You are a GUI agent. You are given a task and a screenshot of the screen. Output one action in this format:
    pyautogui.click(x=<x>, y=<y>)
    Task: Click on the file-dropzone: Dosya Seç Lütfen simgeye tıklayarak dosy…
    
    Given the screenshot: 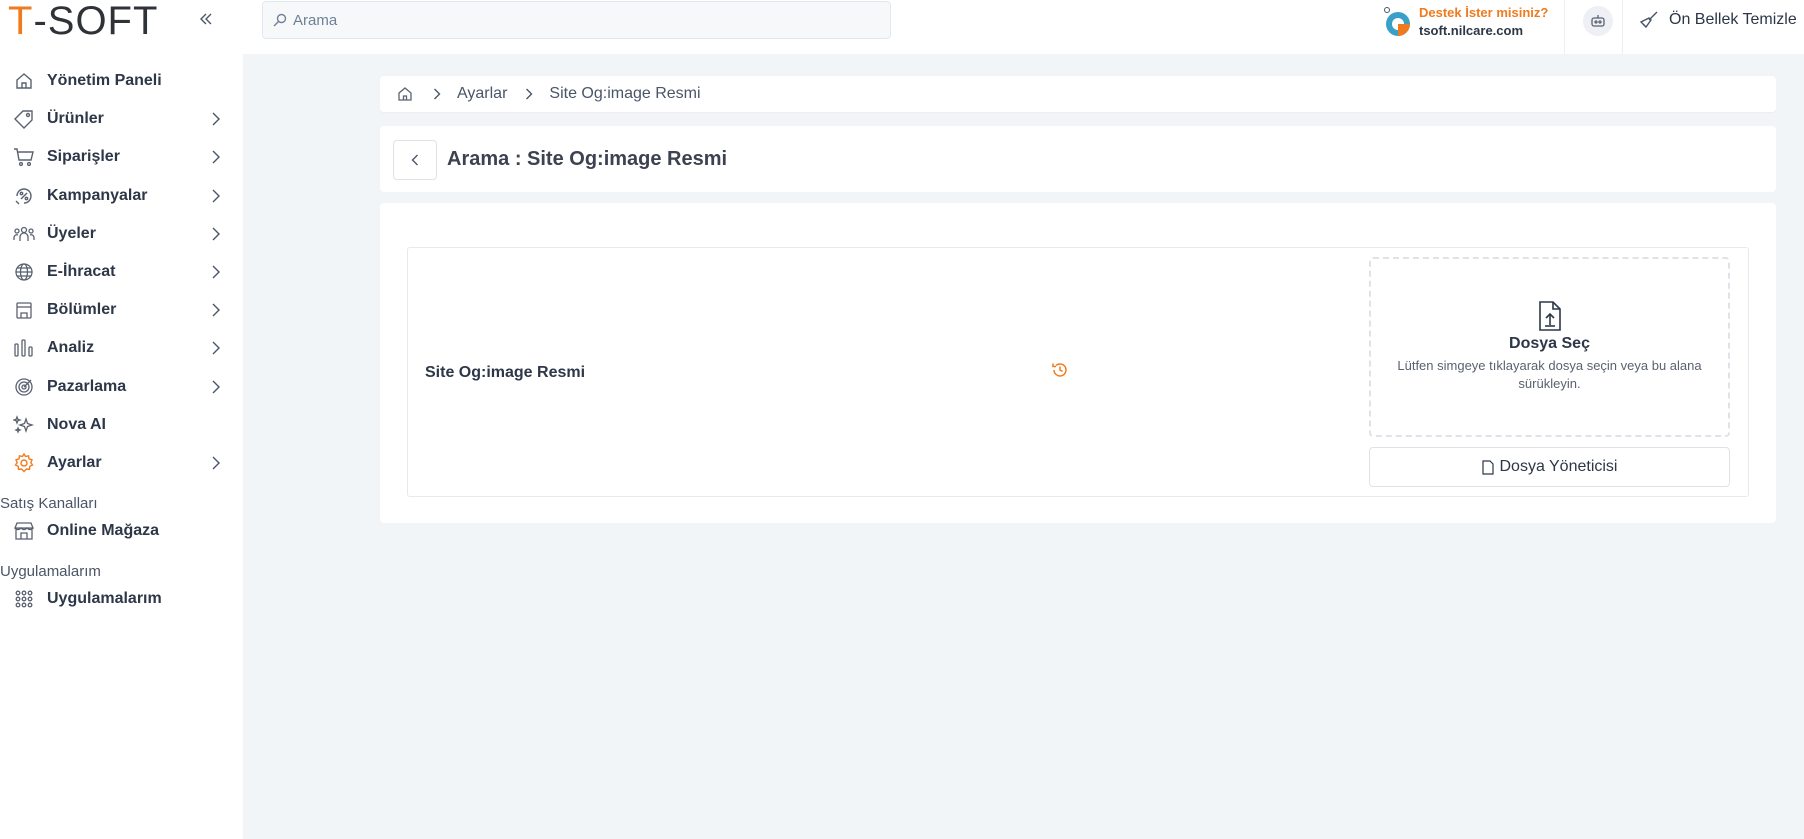 What is the action you would take?
    pyautogui.click(x=1549, y=347)
    